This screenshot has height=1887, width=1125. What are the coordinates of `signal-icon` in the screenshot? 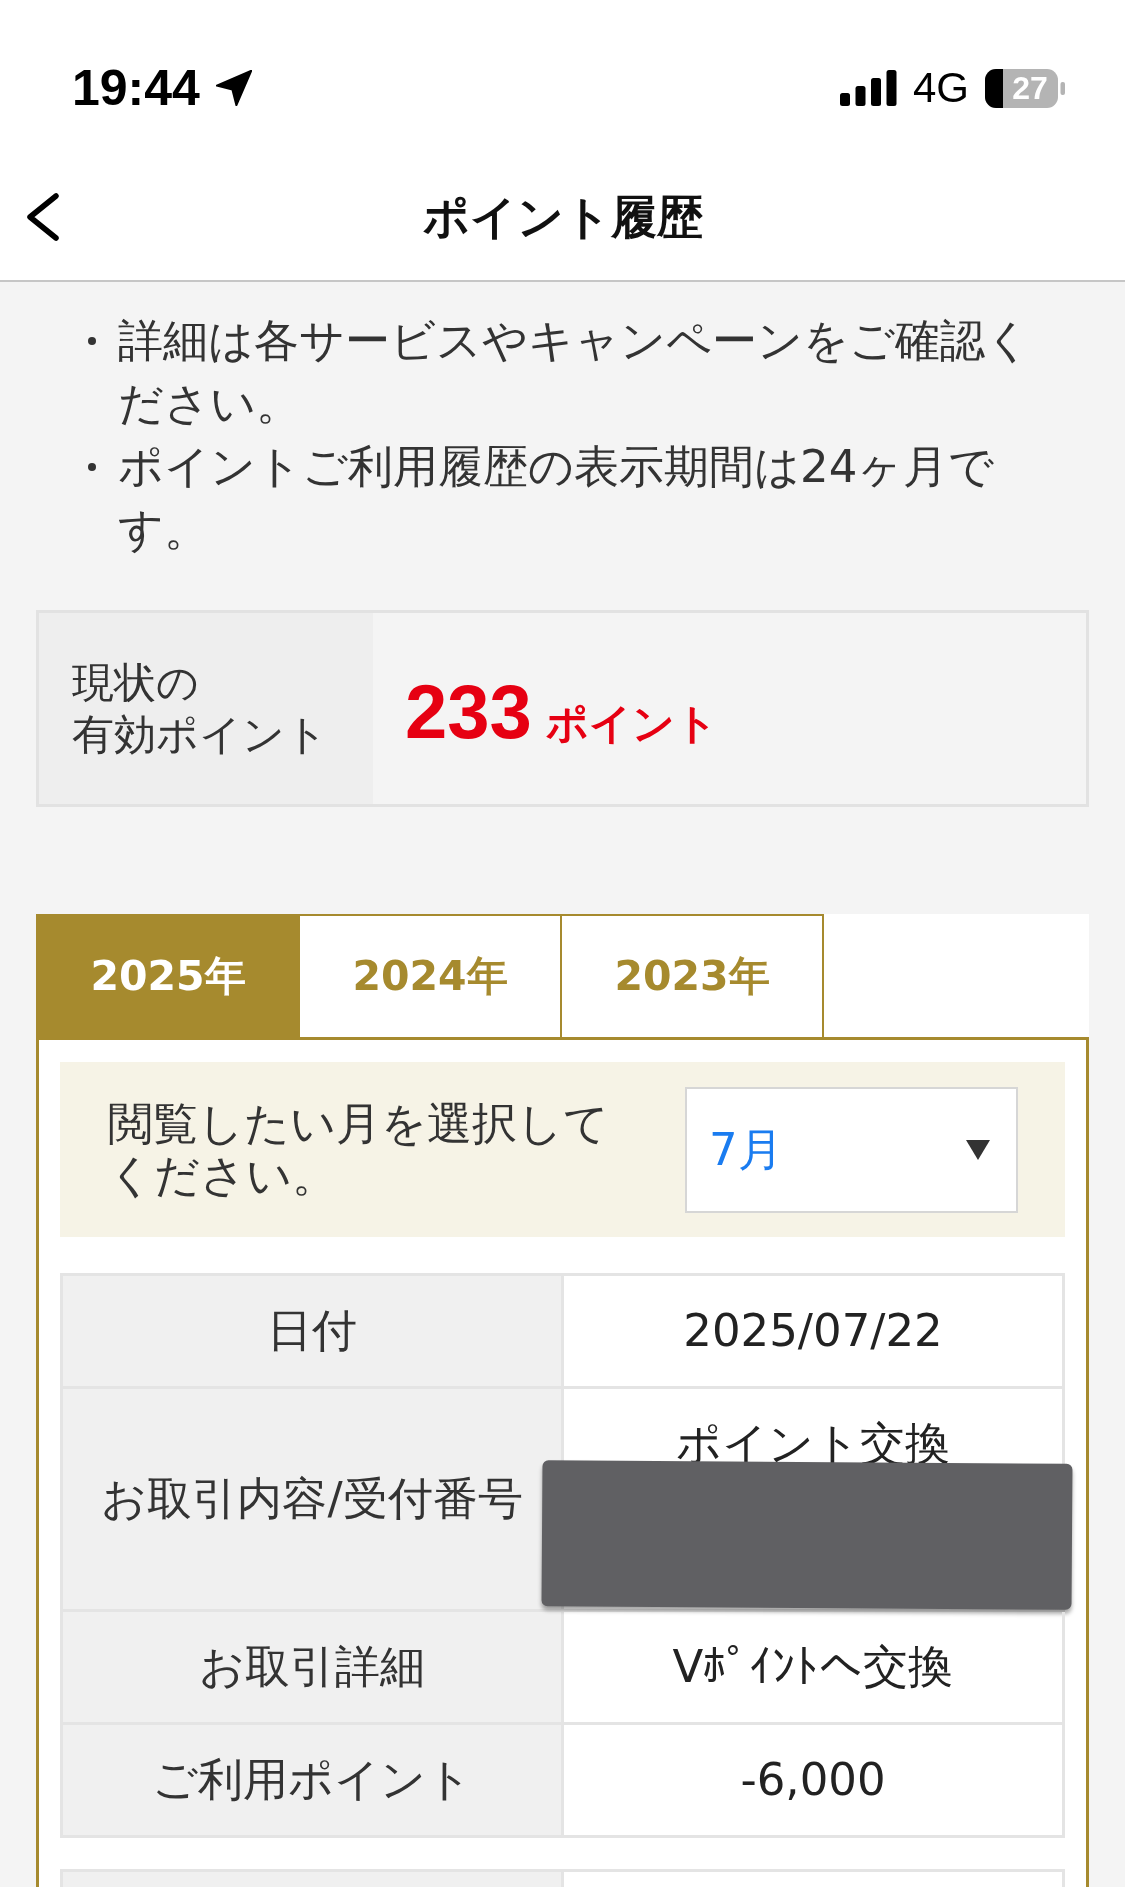 It's located at (868, 88).